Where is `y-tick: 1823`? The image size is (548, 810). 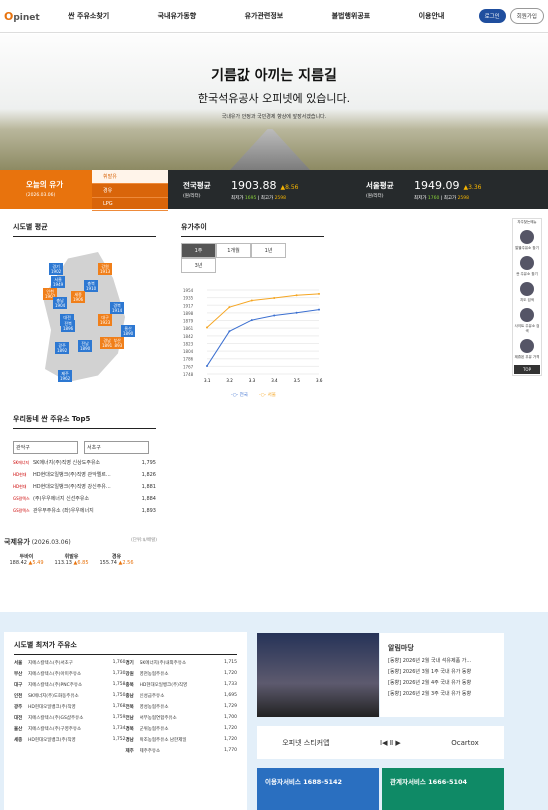
y-tick: 1823 is located at coordinates (188, 343).